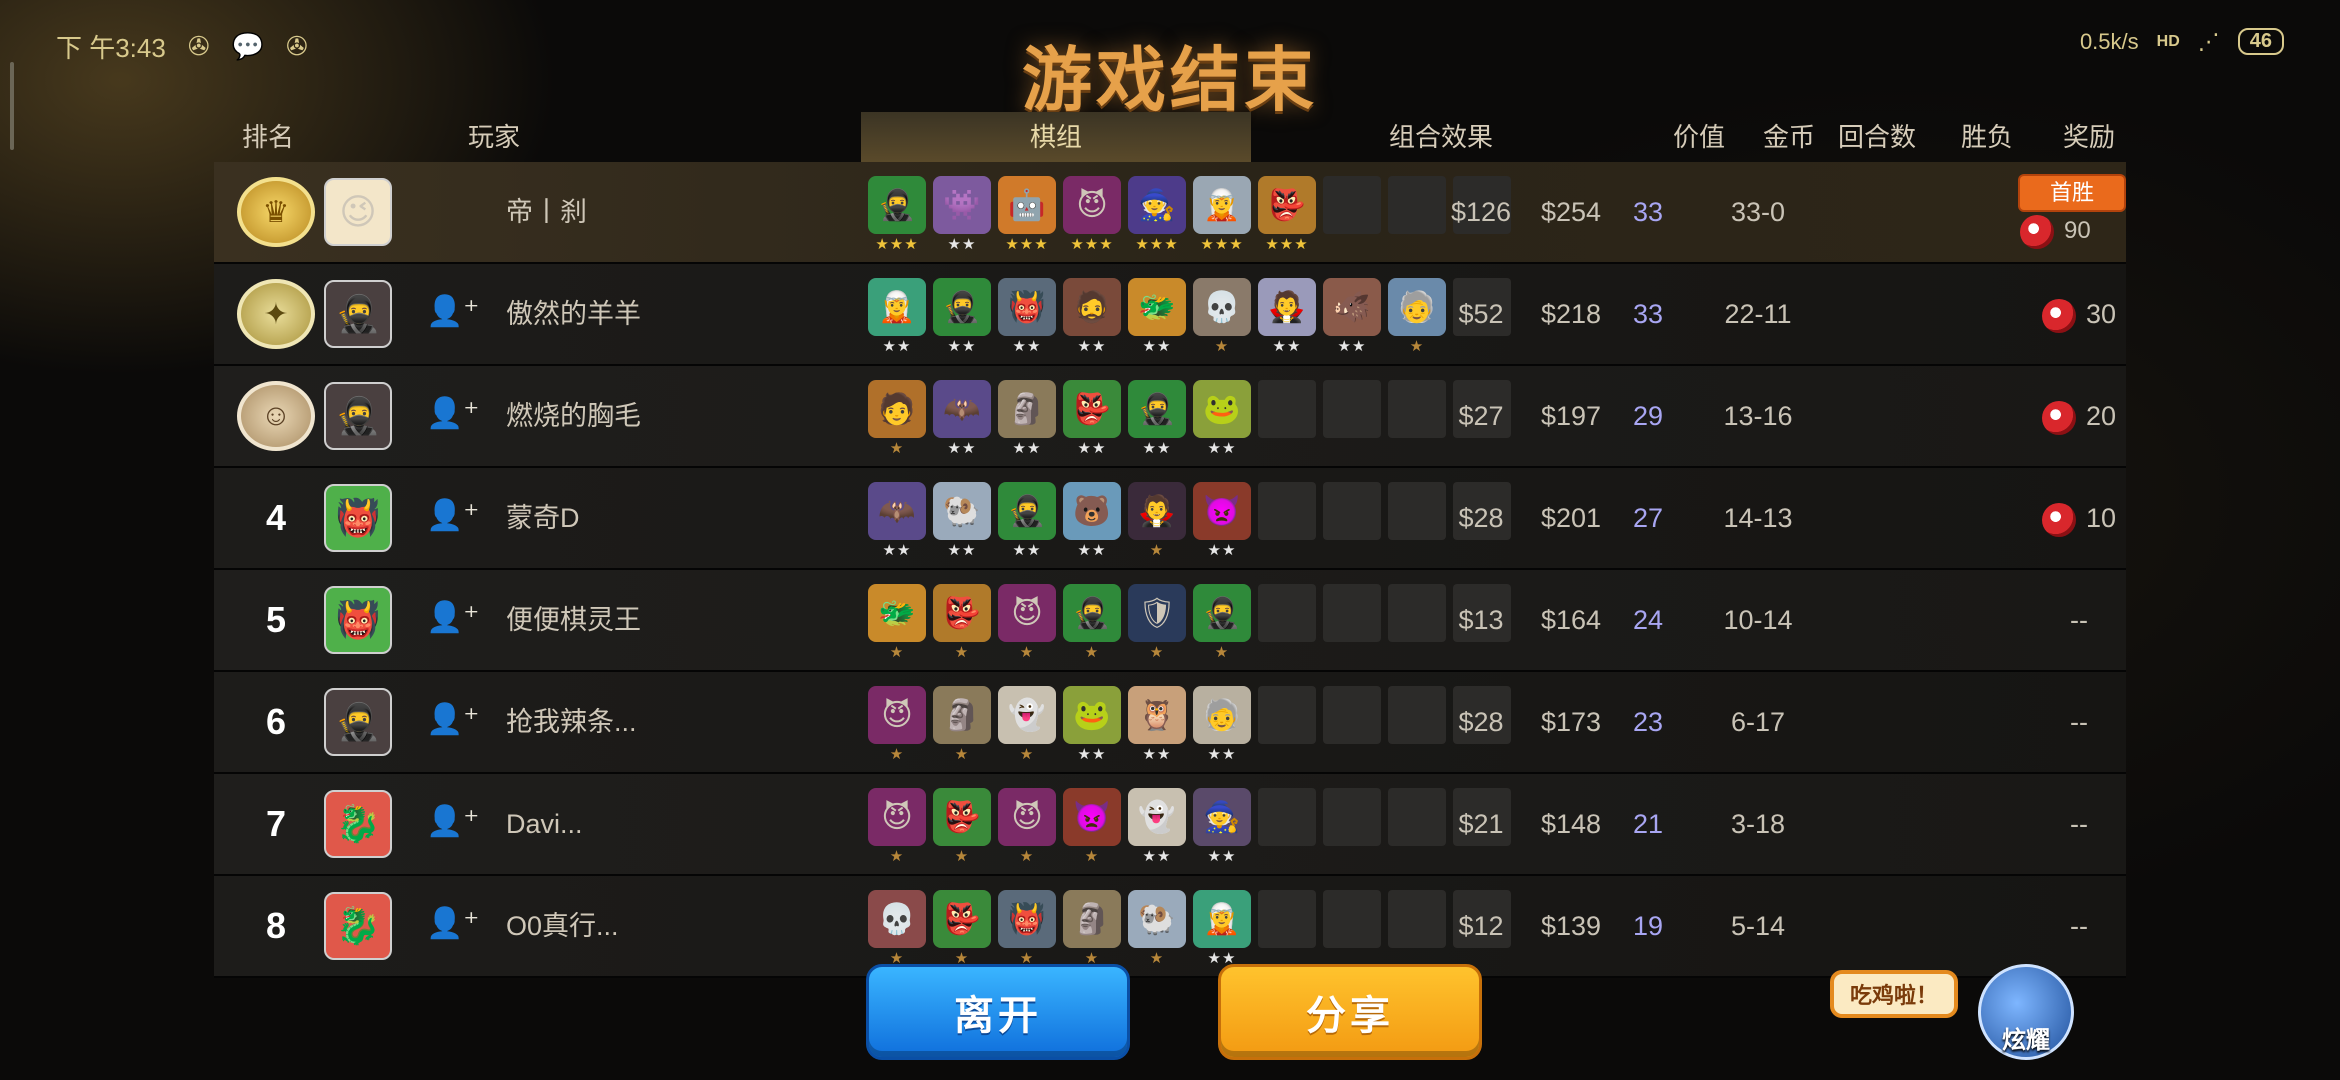 This screenshot has height=1080, width=2340. Describe the element at coordinates (1441, 137) in the screenshot. I see `tab-combo: 组合效果` at that location.